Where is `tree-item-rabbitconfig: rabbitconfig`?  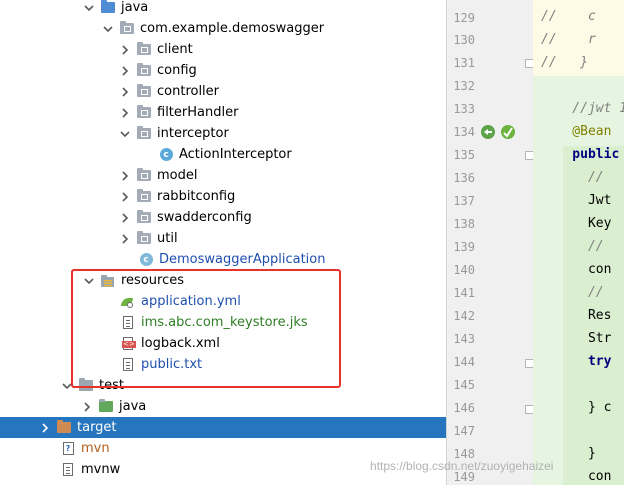
tree-item-rabbitconfig: rabbitconfig is located at coordinates (223, 196).